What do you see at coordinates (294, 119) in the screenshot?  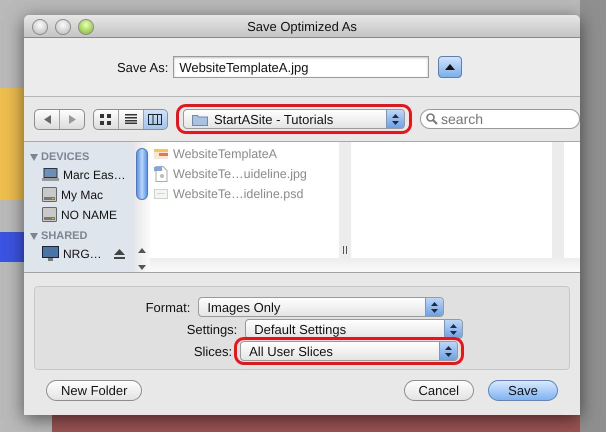 I see `location-popup: StartASite - Tutorials` at bounding box center [294, 119].